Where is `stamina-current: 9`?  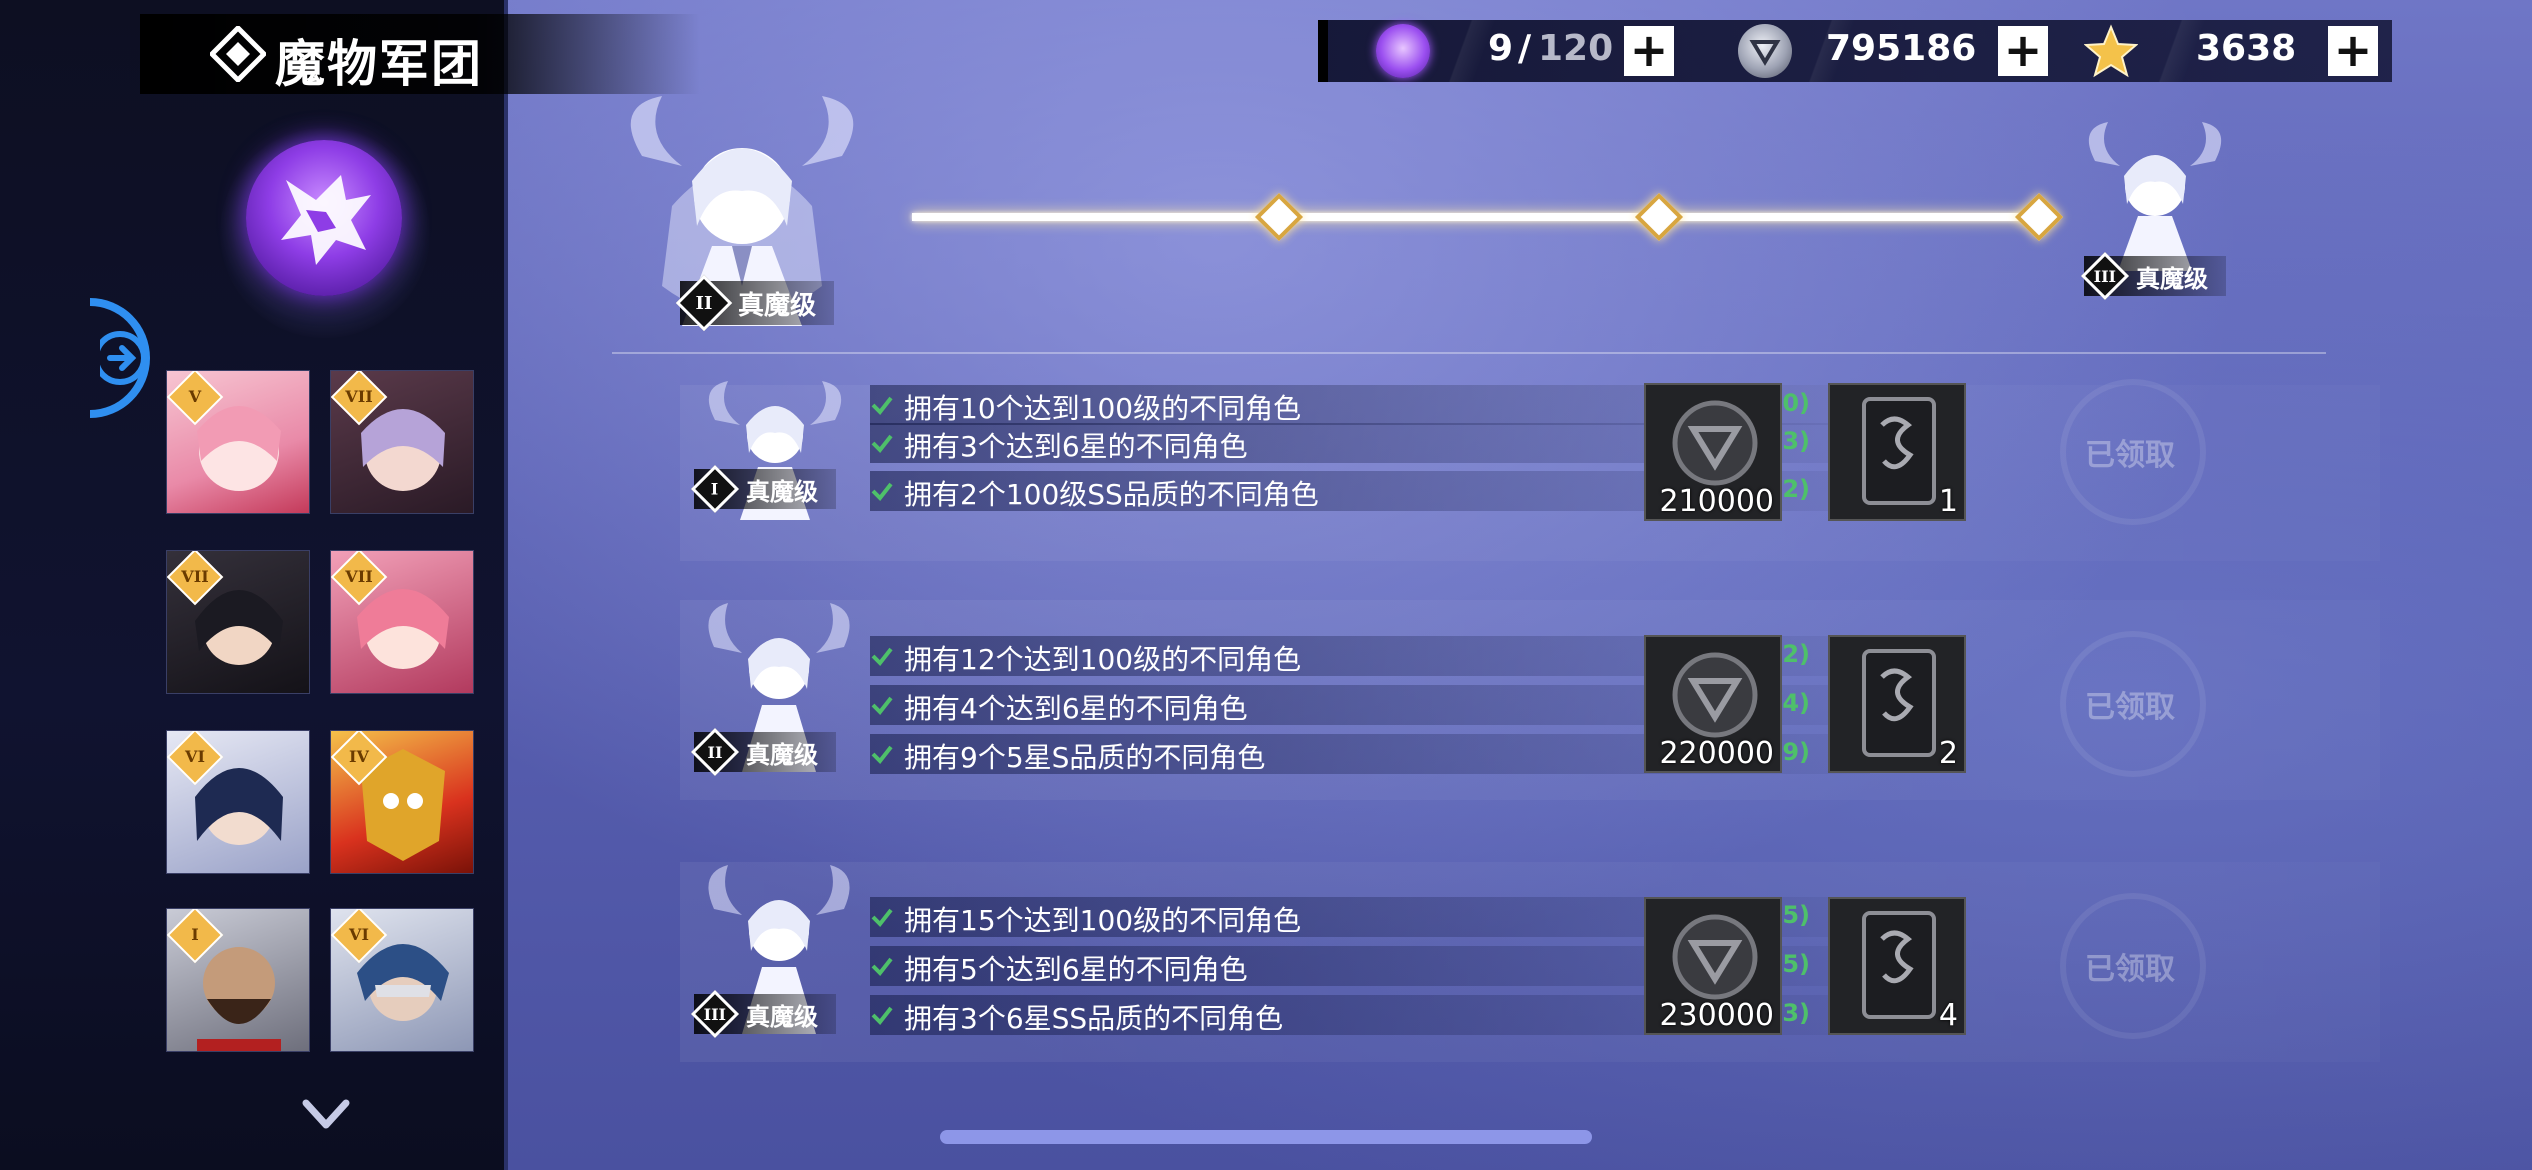 stamina-current: 9 is located at coordinates (1501, 48).